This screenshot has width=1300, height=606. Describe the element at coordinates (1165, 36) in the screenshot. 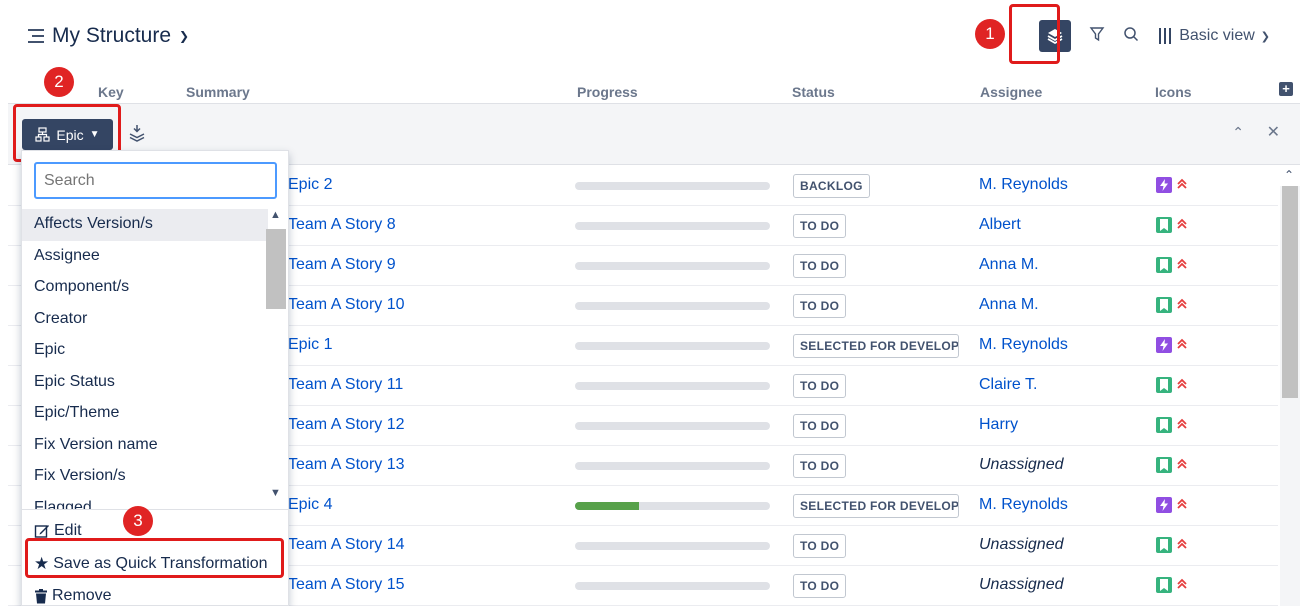

I see `columns-icon` at that location.